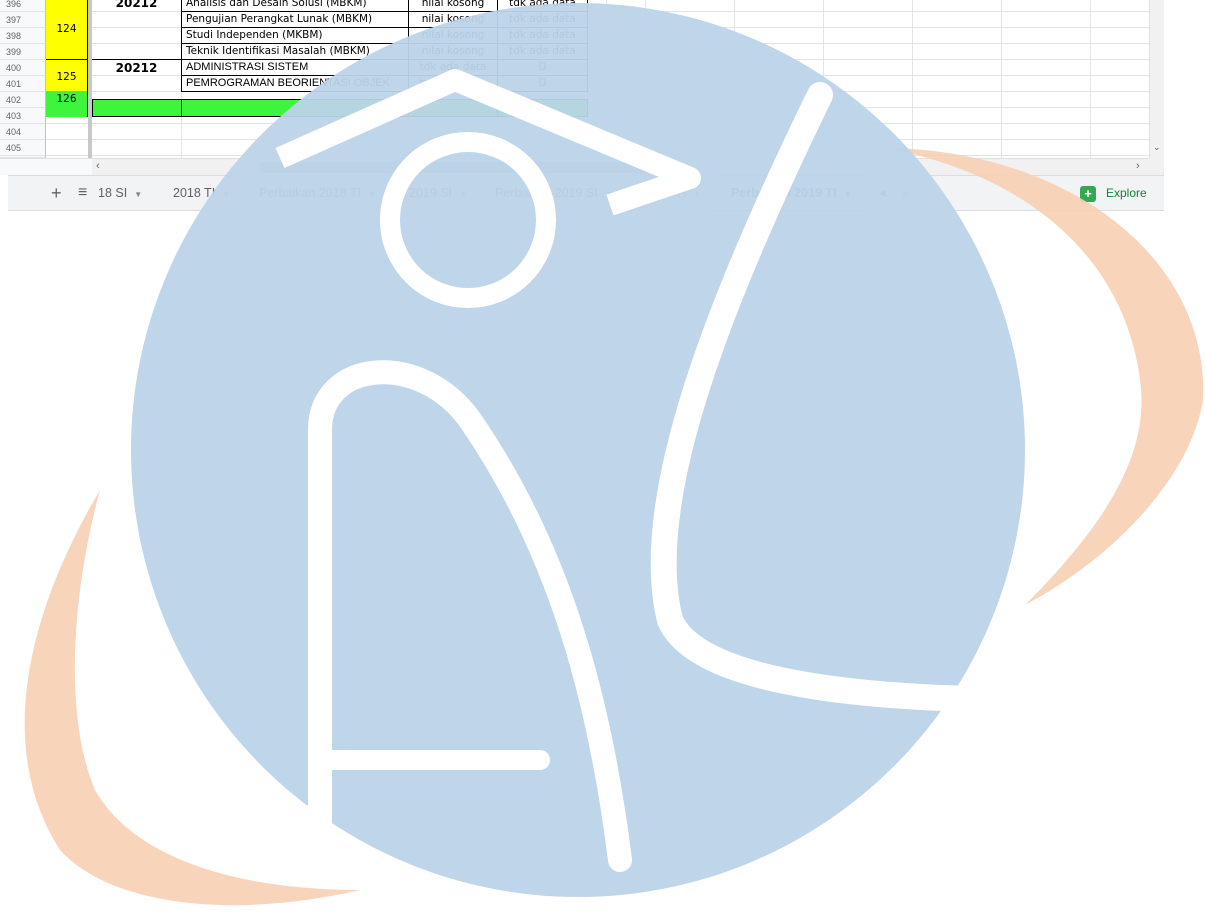 This screenshot has width=1205, height=922. I want to click on explore-button: + Explore, so click(1113, 193).